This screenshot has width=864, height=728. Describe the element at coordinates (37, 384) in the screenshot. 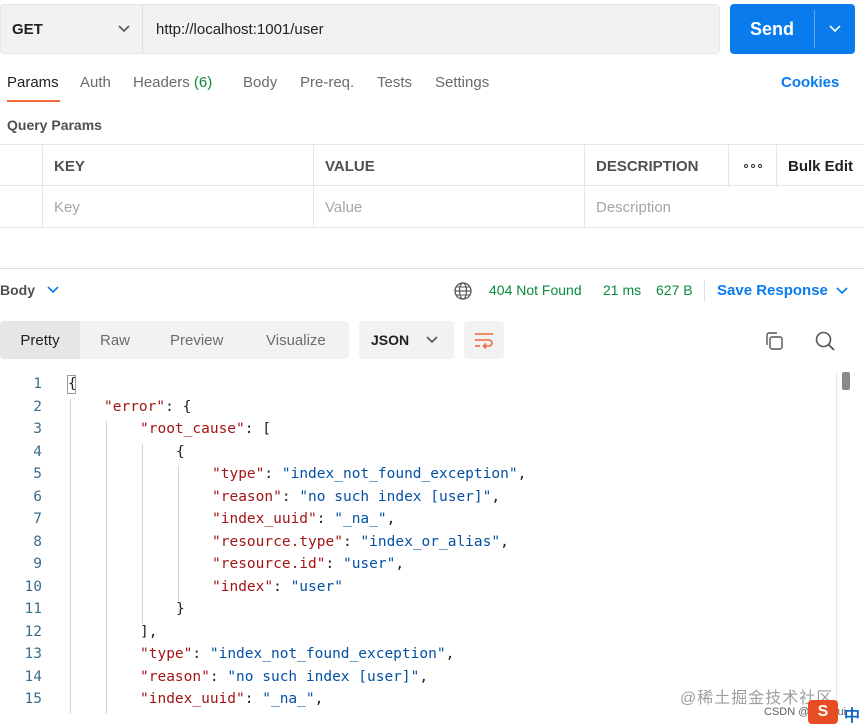

I see `line-number: 1` at that location.